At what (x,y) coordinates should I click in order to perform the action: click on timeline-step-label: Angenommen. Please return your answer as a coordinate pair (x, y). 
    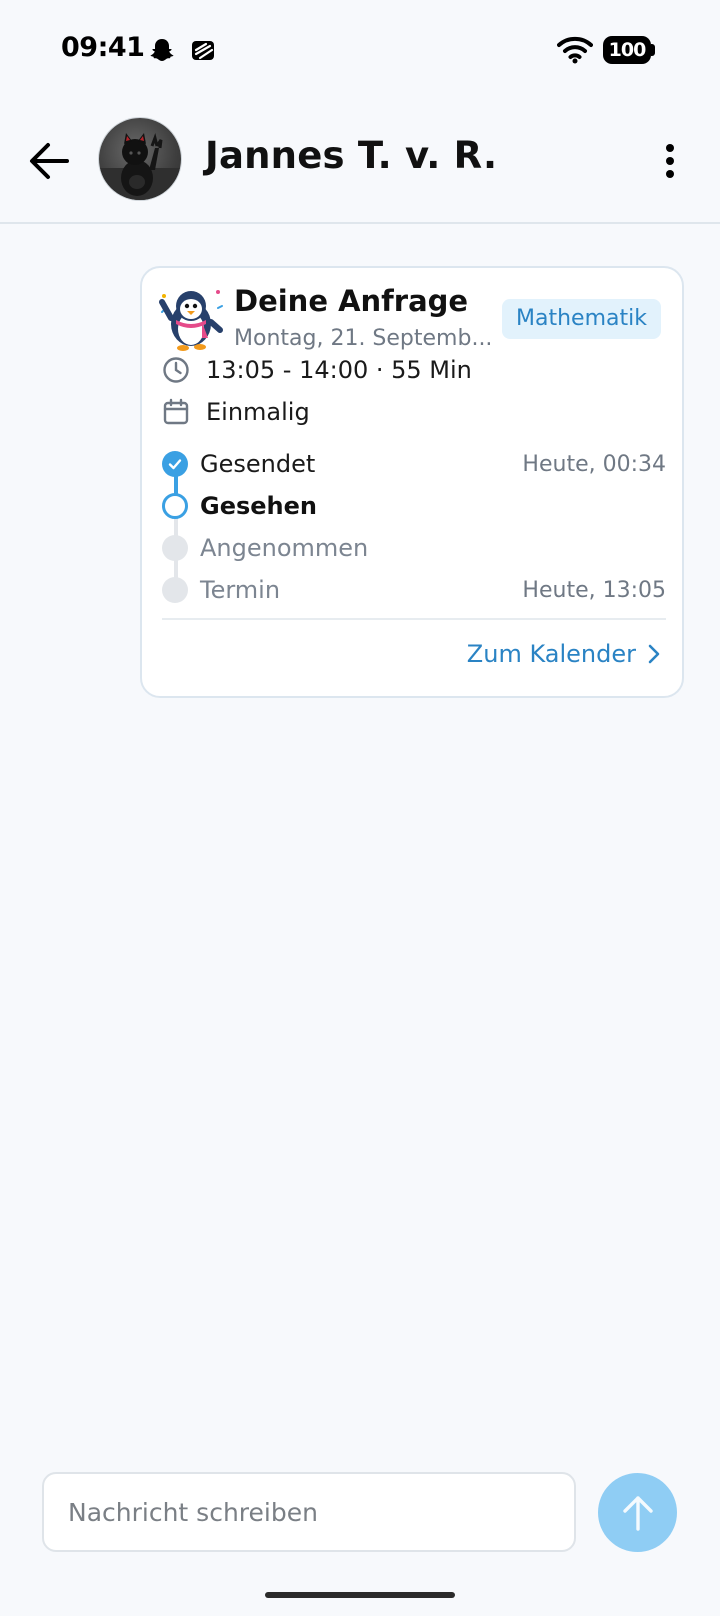
    Looking at the image, I should click on (284, 548).